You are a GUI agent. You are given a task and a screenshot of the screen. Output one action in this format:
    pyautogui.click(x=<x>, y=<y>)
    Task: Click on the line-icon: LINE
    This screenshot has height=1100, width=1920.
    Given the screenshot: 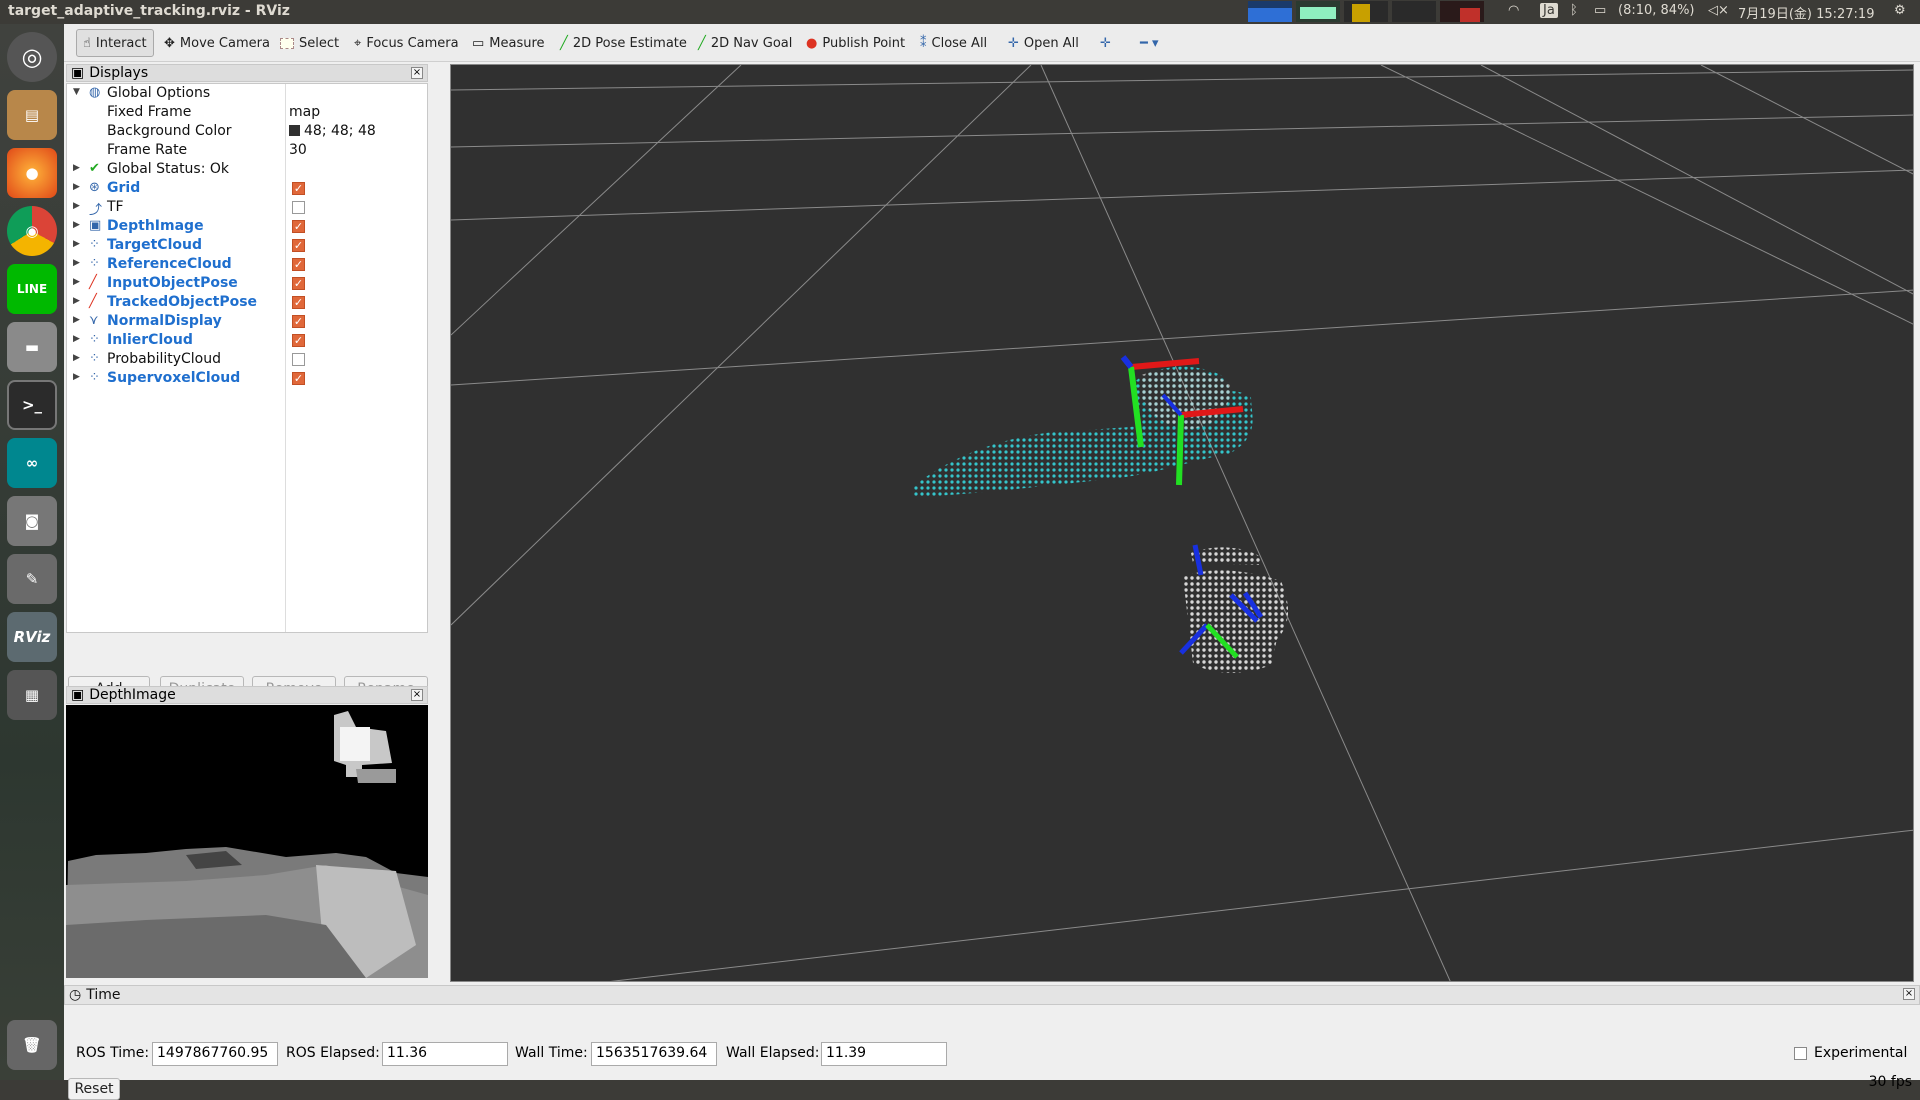 What is the action you would take?
    pyautogui.click(x=32, y=289)
    